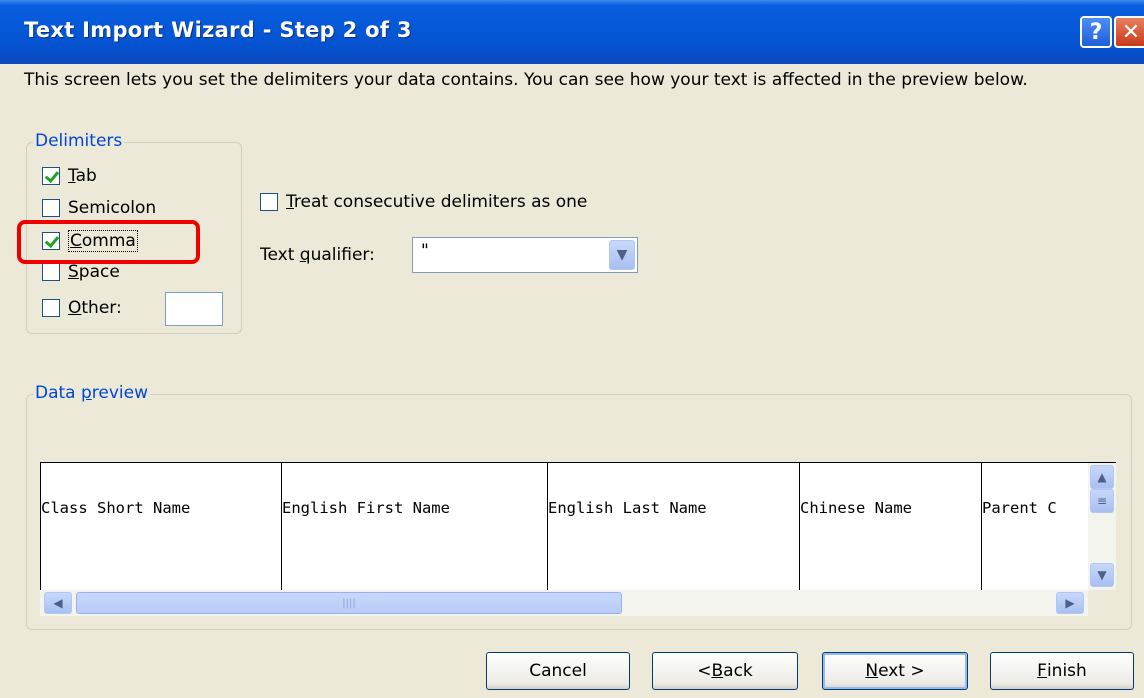 The height and width of the screenshot is (698, 1144). I want to click on delimiter-space-option: Space, so click(81, 272).